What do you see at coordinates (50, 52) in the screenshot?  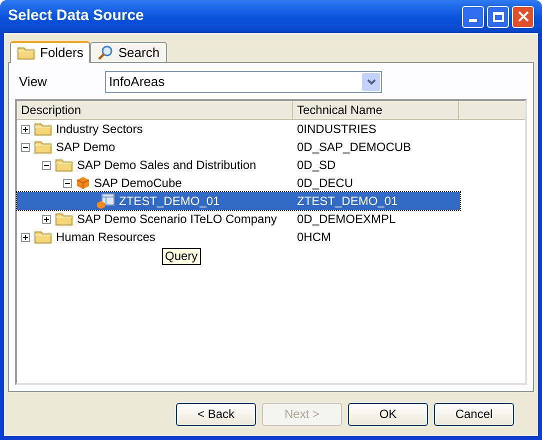 I see `tab: Folders` at bounding box center [50, 52].